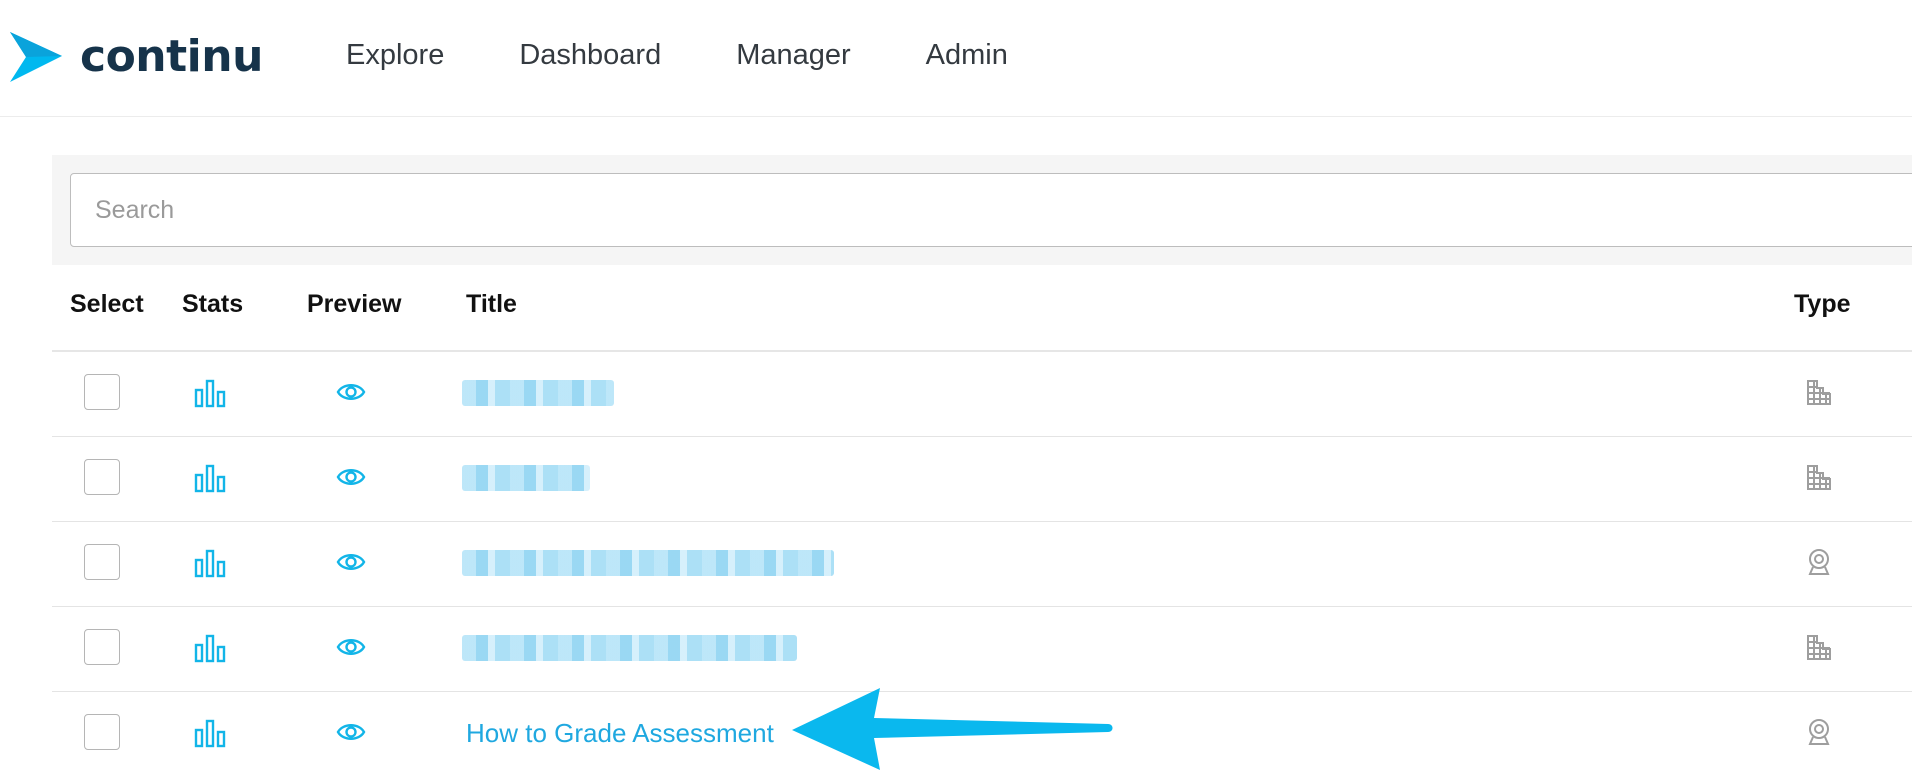 Image resolution: width=1912 pixels, height=776 pixels. Describe the element at coordinates (620, 733) in the screenshot. I see `row-title-link: How to Grade Assessment` at that location.